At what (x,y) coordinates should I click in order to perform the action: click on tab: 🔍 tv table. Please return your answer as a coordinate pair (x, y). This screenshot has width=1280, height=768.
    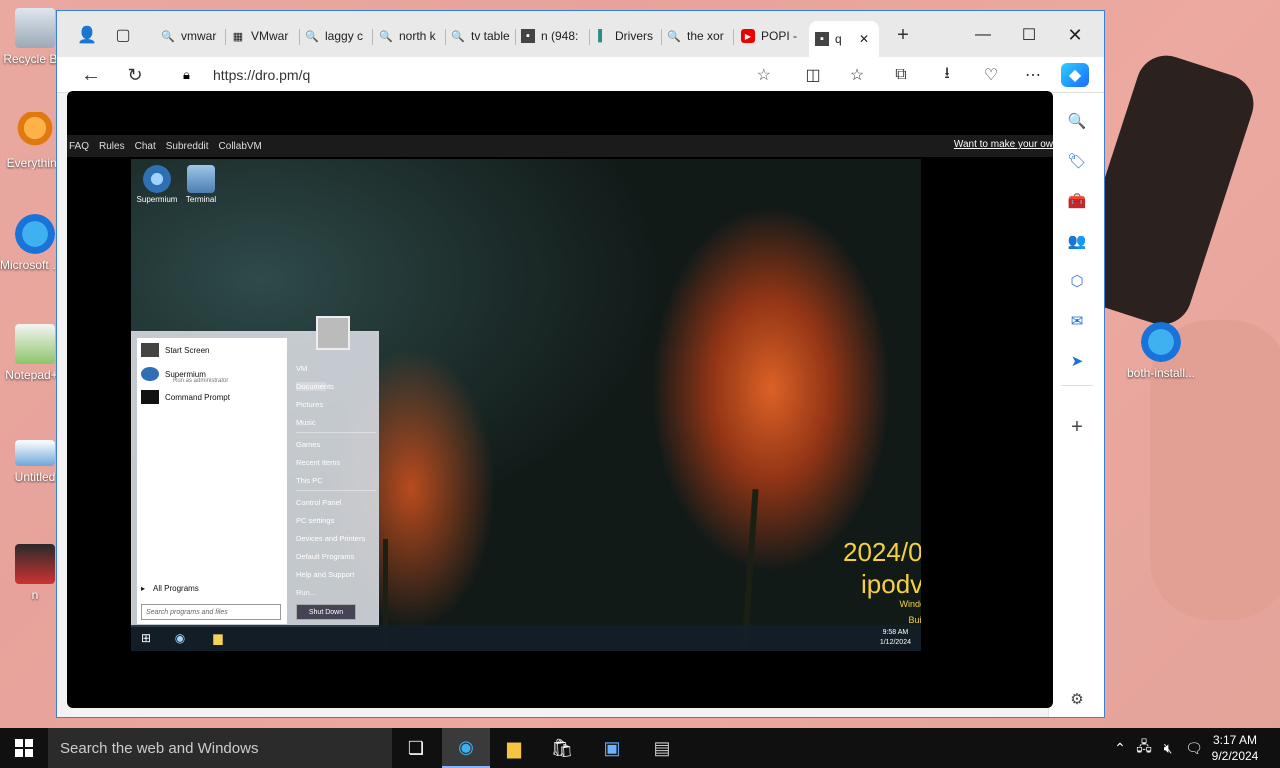
    Looking at the image, I should click on (485, 36).